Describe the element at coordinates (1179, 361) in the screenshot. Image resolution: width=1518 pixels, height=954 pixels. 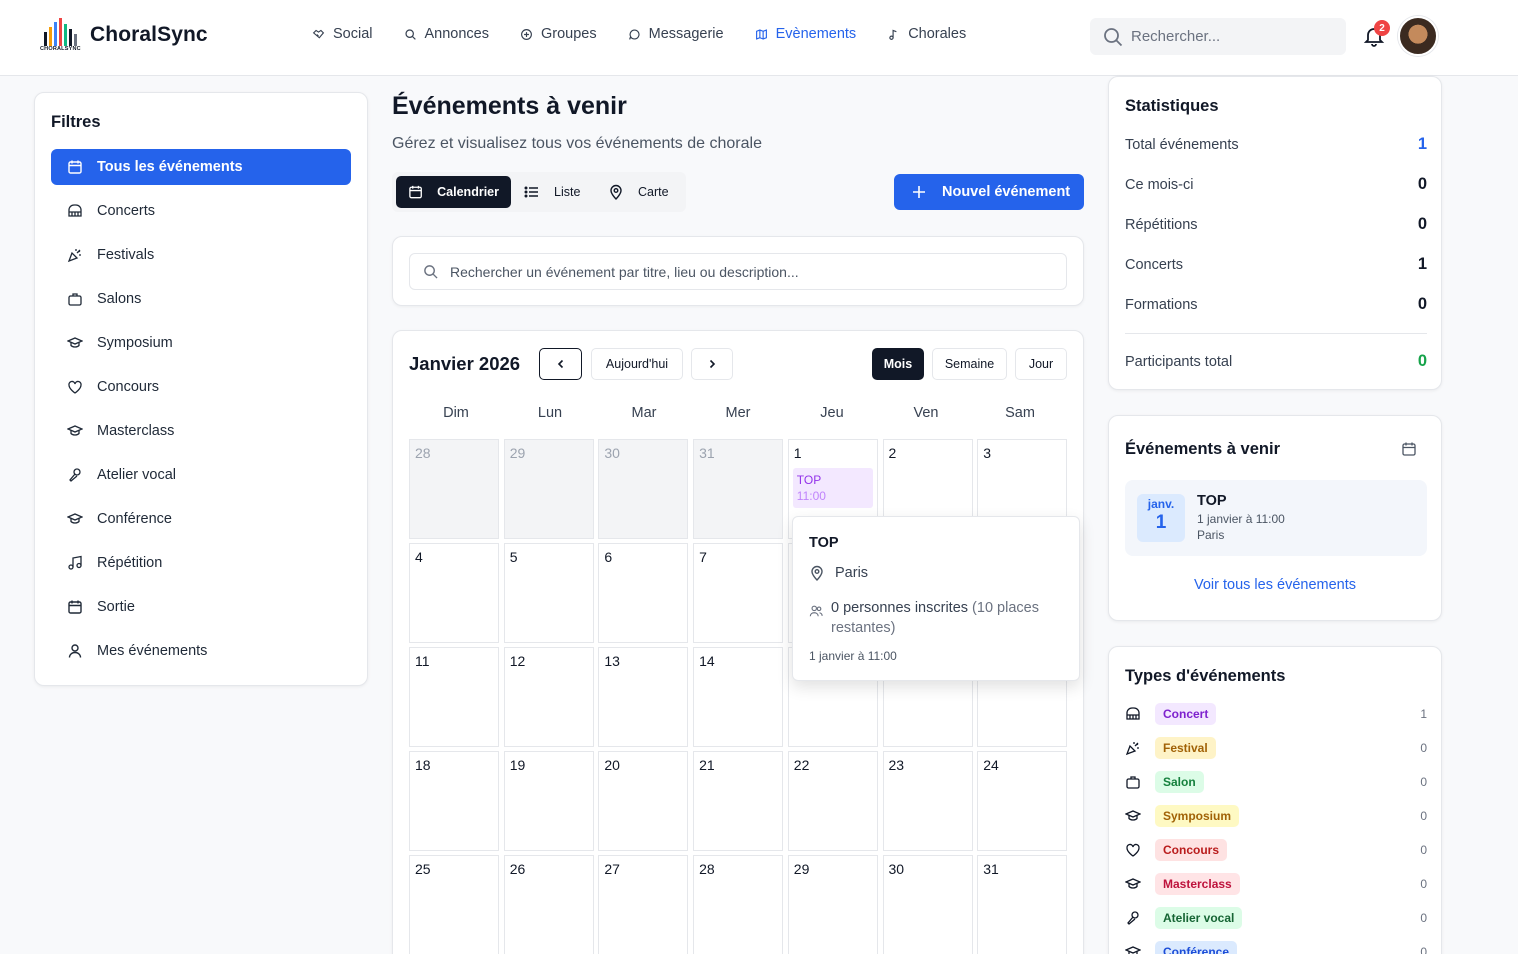
I see `stat-label: Participants total` at that location.